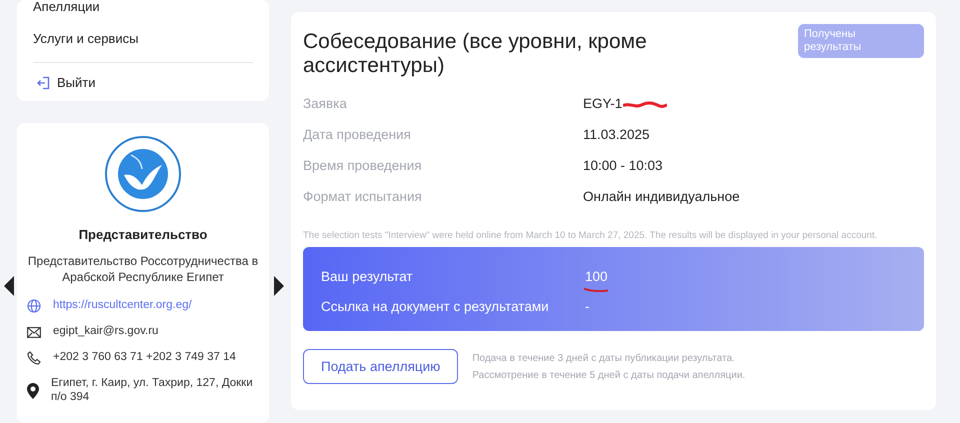 Image resolution: width=960 pixels, height=423 pixels. What do you see at coordinates (475, 53) in the screenshot?
I see `exam-title: Собеседование (все уровни, кроме ассистентуры)` at bounding box center [475, 53].